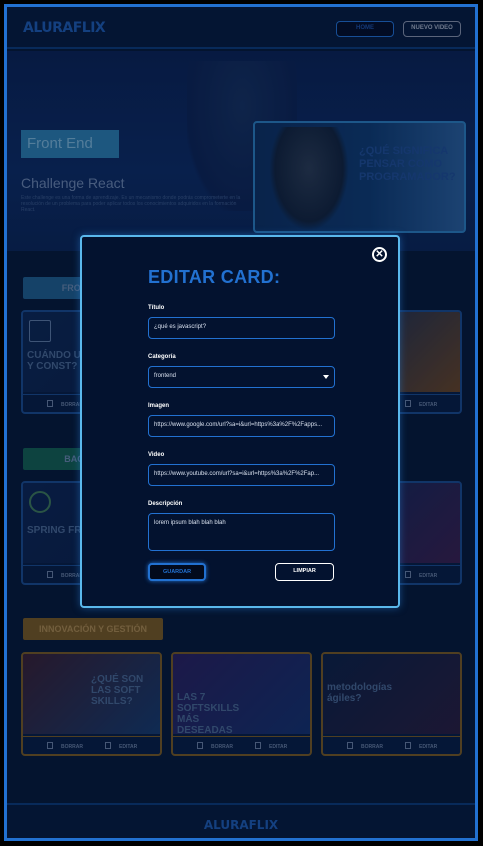  What do you see at coordinates (241, 532) in the screenshot?
I see `description-textarea: lorem ipsum blah blah blah` at bounding box center [241, 532].